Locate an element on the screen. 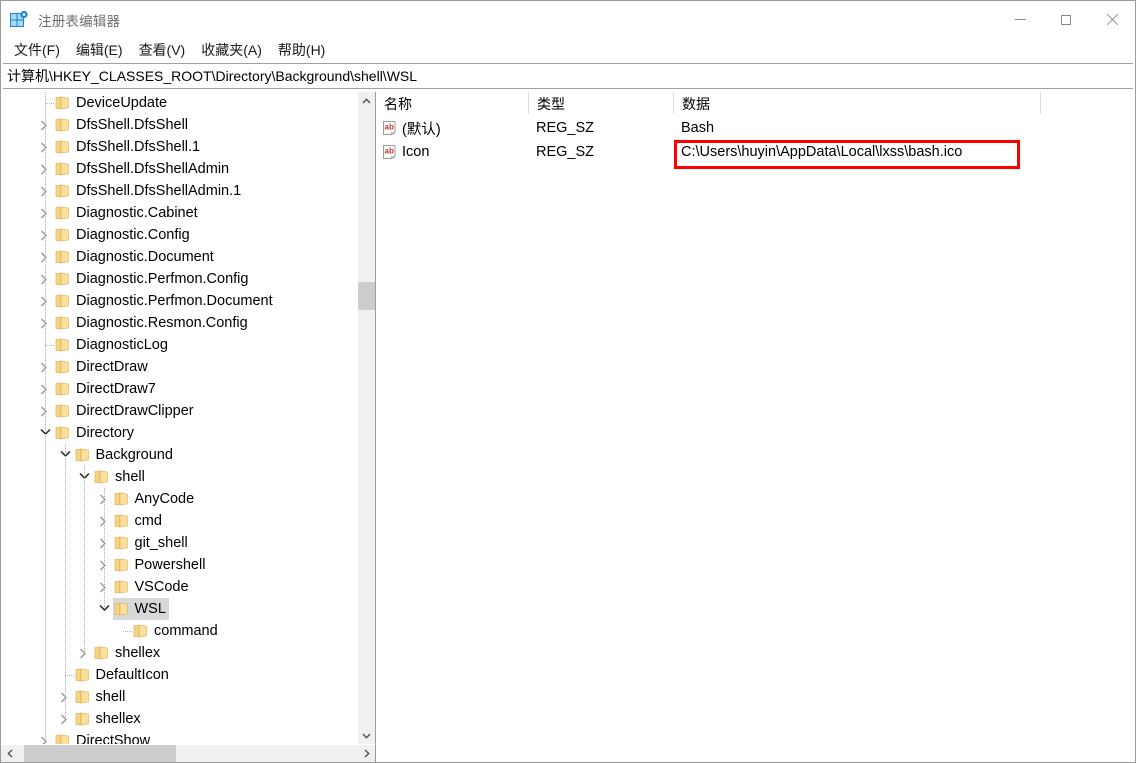  value-data-cell: Bash is located at coordinates (904, 128).